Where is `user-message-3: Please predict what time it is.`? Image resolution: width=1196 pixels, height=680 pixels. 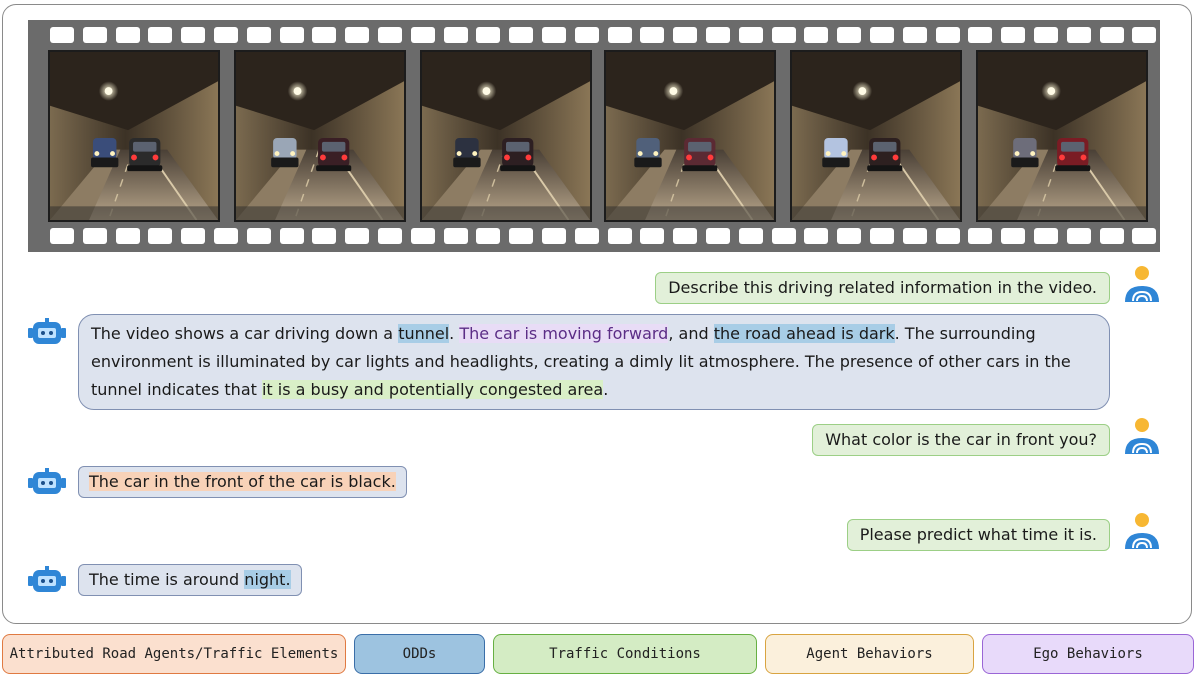
user-message-3: Please predict what time it is. is located at coordinates (978, 535).